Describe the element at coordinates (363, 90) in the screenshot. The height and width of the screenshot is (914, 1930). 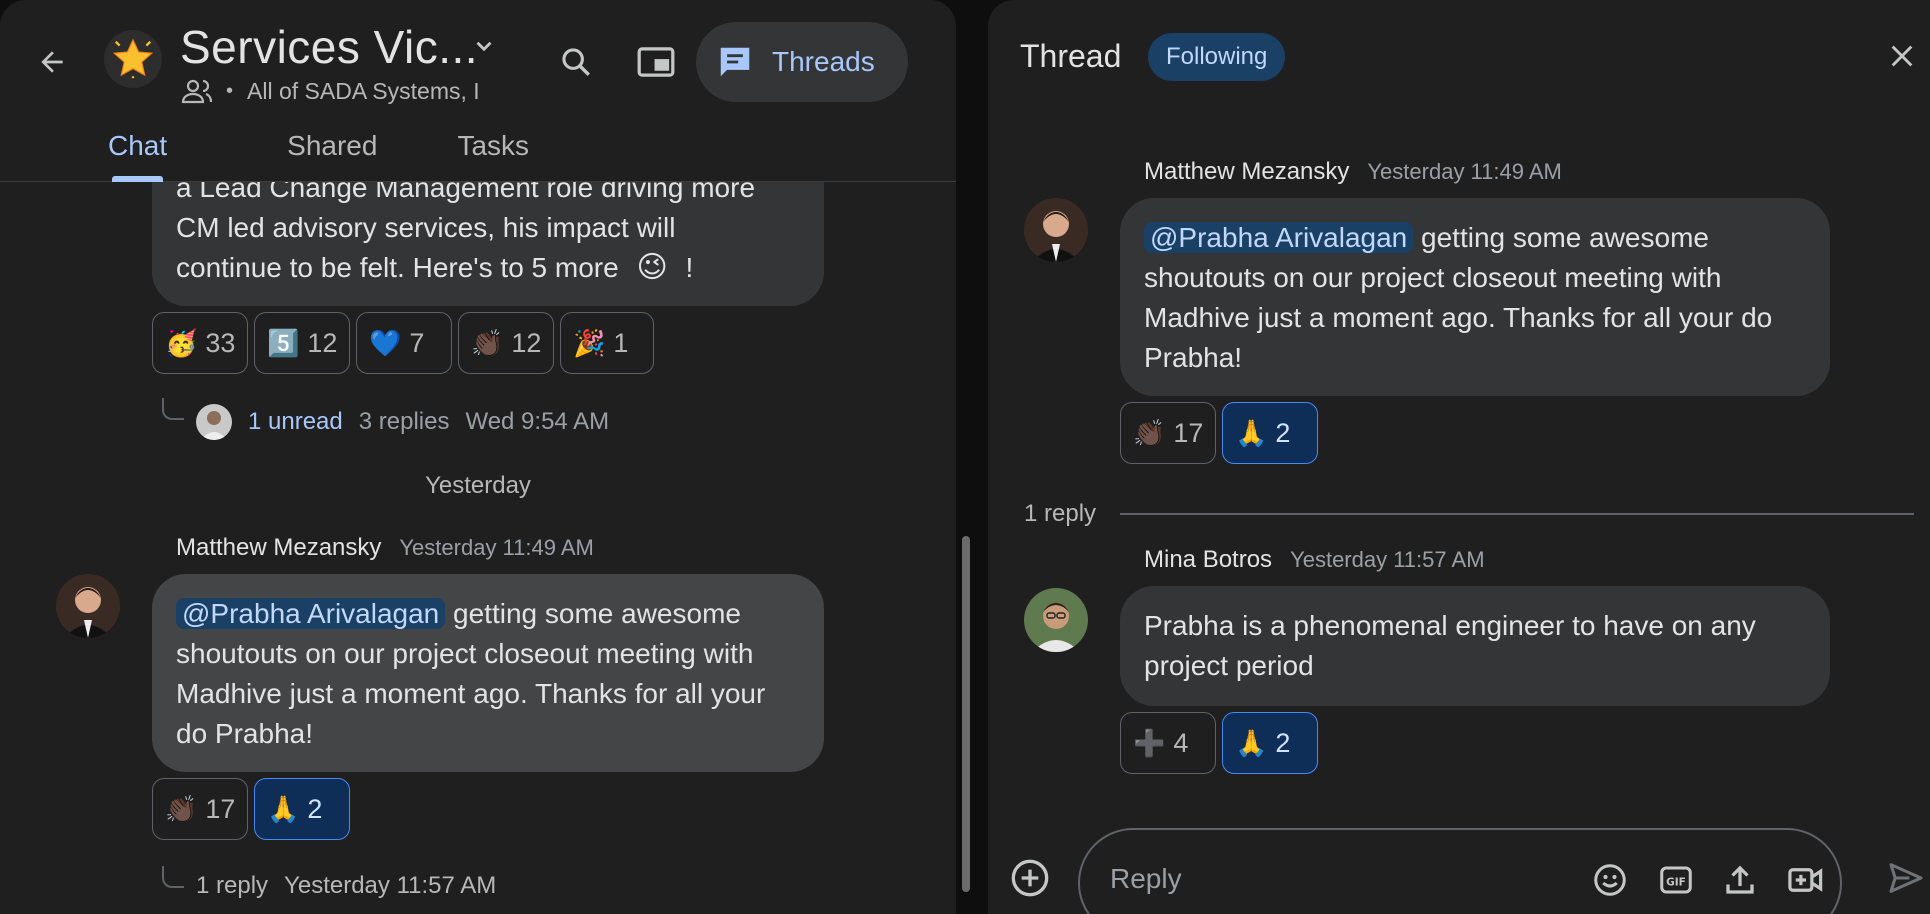
I see `space-audience: All of SADA Systems, I` at that location.